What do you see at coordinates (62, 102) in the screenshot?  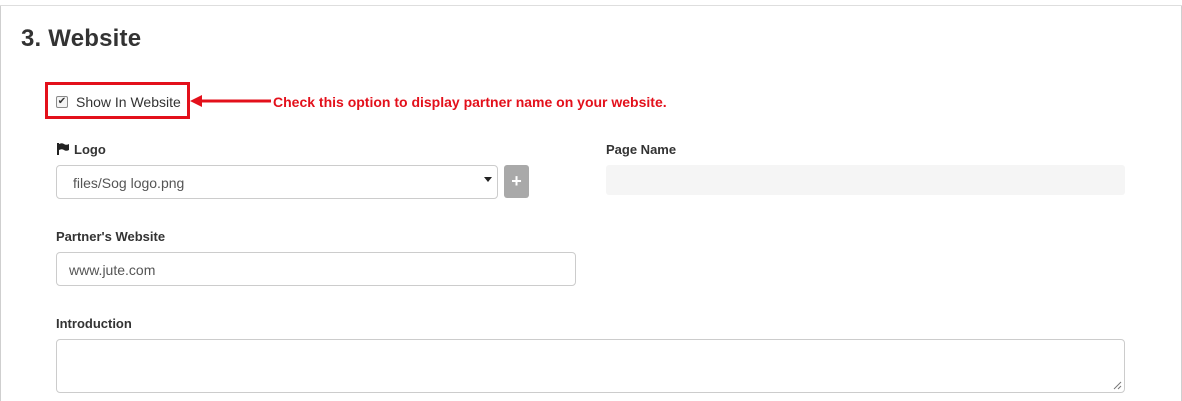 I see `show-in-website-checkbox: ✔` at bounding box center [62, 102].